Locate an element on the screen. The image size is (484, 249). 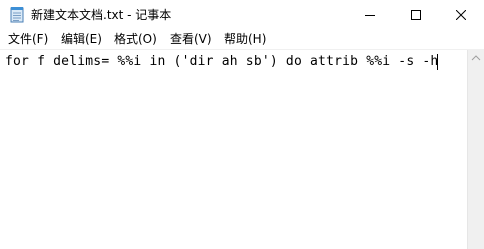
menu-edit: 编辑(E) is located at coordinates (81, 39).